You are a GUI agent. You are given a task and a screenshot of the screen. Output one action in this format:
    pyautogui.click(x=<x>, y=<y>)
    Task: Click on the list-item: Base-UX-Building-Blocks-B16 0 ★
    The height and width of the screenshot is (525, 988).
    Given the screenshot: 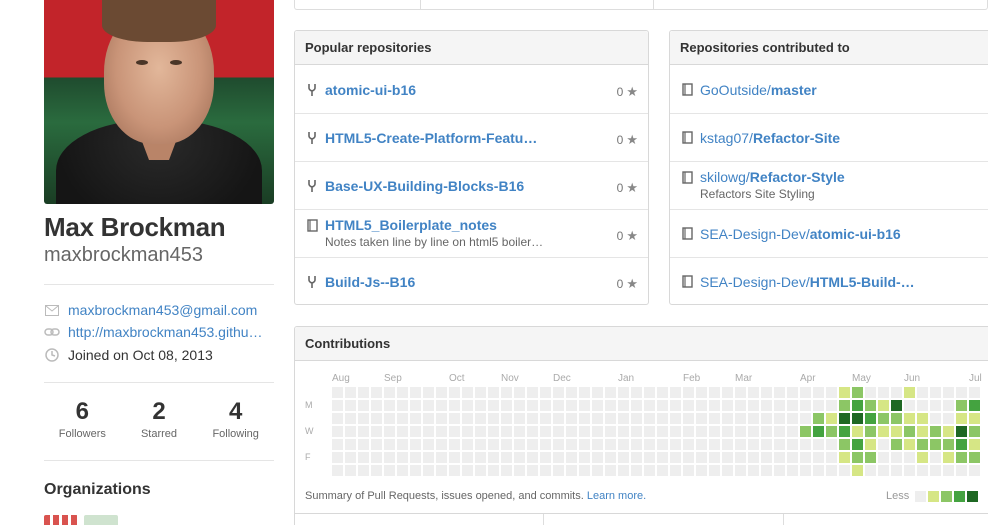 What is the action you would take?
    pyautogui.click(x=471, y=186)
    